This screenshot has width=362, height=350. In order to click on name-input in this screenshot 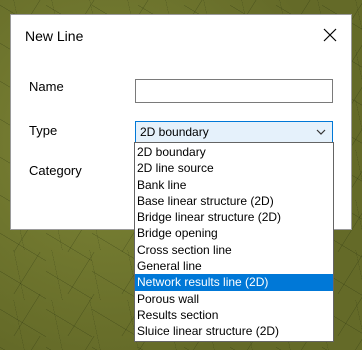, I will do `click(234, 91)`.